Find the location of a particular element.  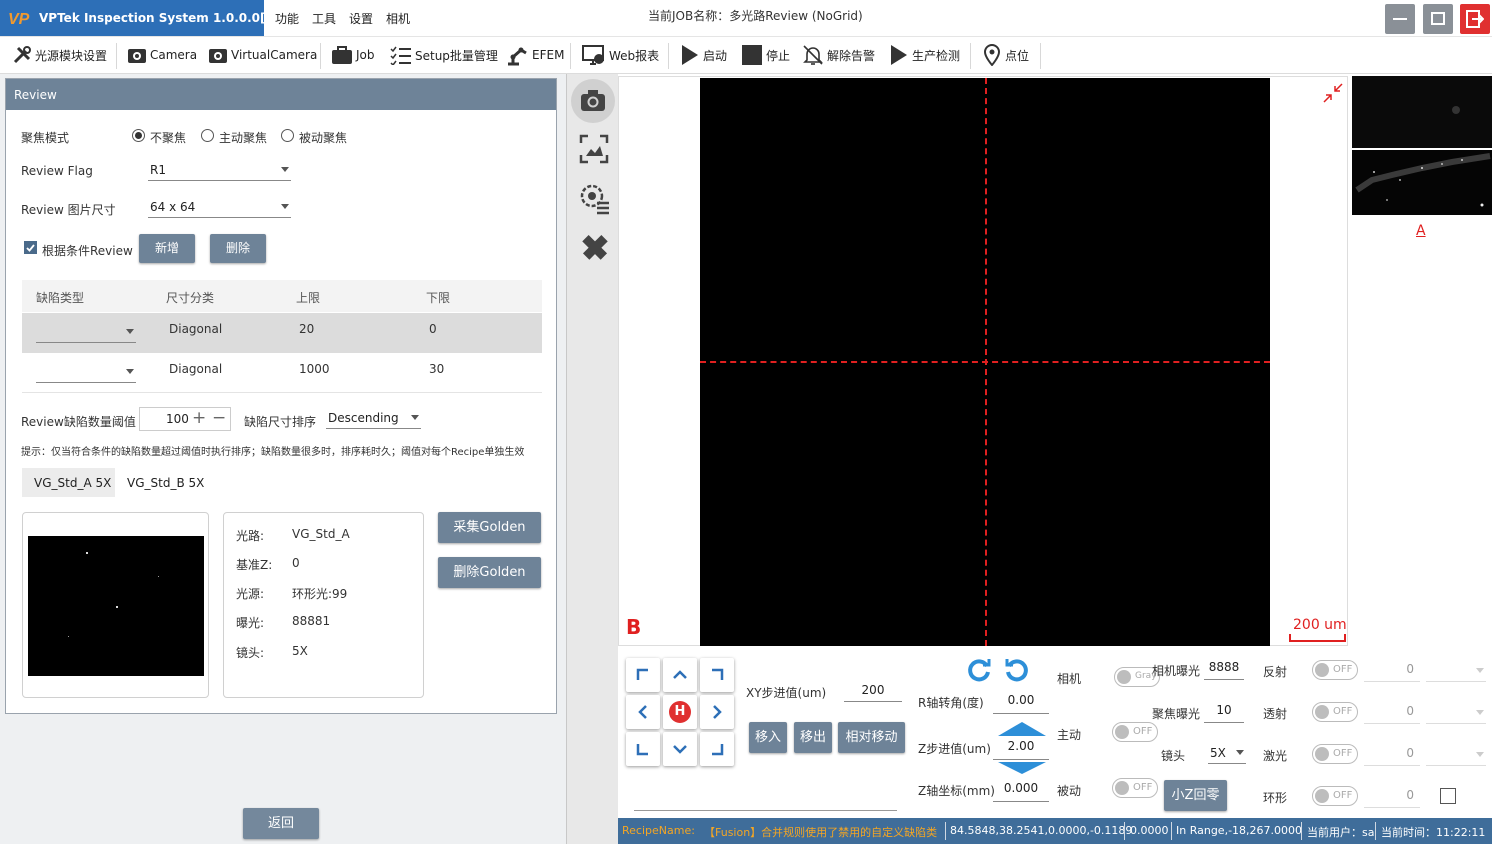

toolbar-camera-button: Camera is located at coordinates (162, 55).